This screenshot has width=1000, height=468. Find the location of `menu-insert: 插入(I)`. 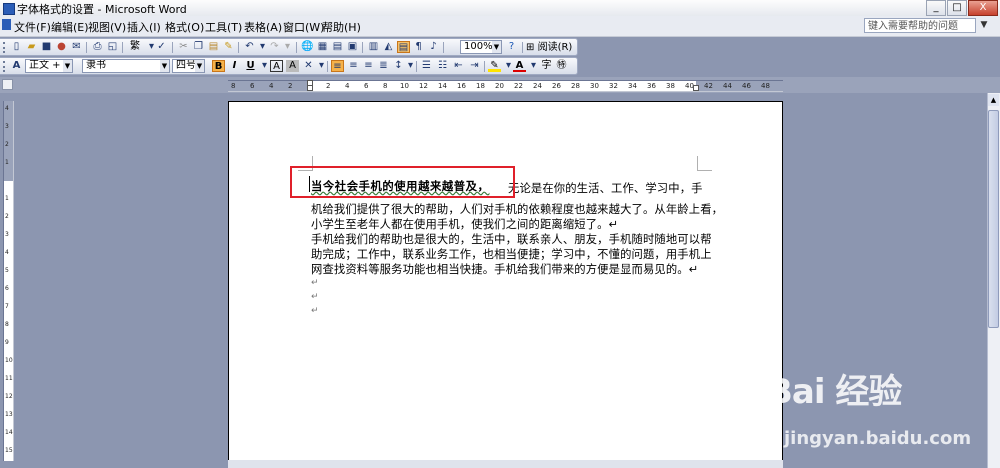

menu-insert: 插入(I) is located at coordinates (144, 27).